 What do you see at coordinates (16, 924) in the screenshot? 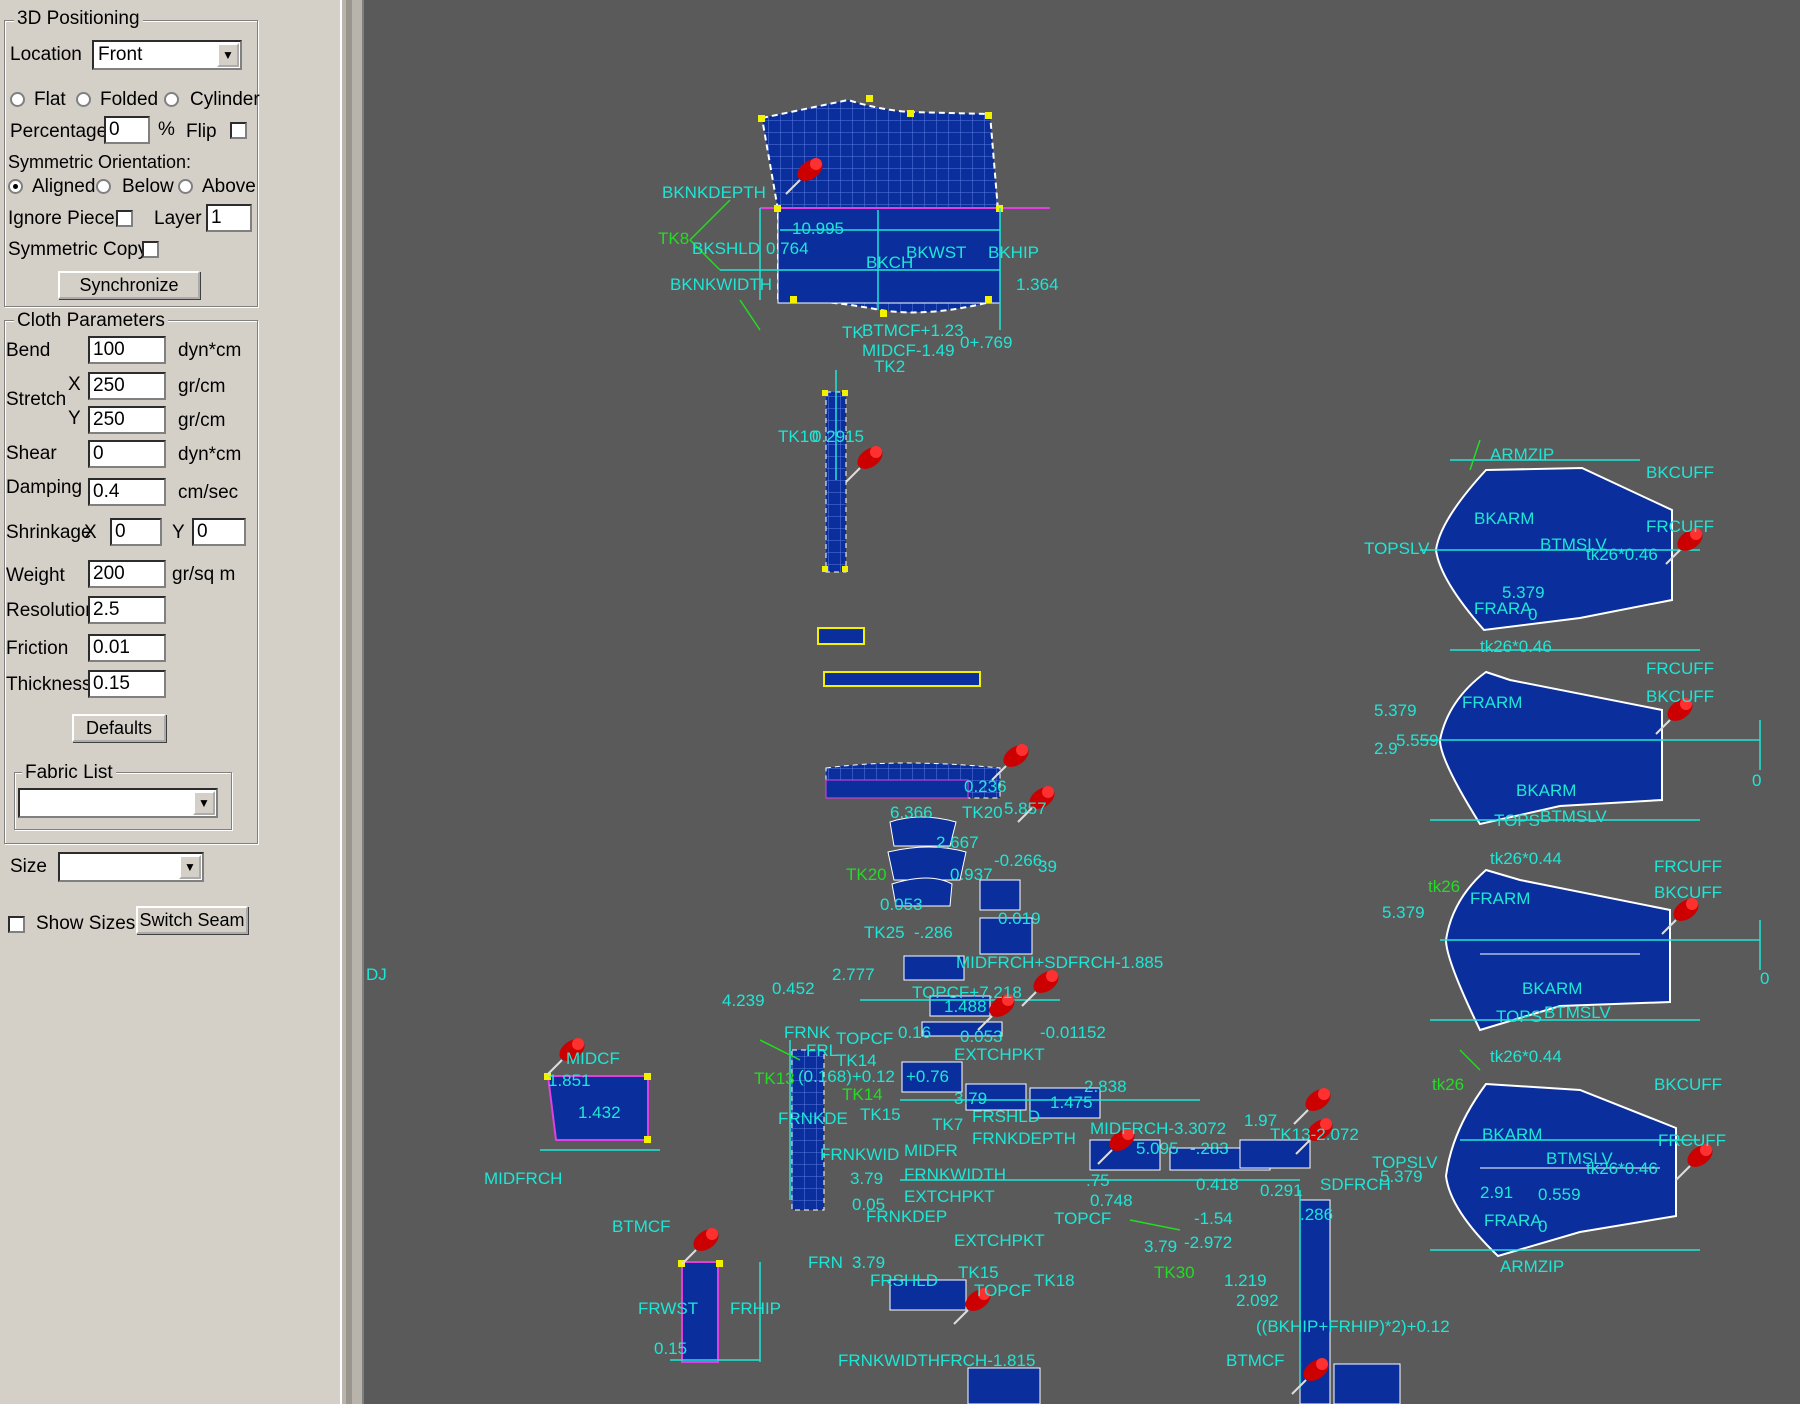
I see `show-sizes-checkbox` at bounding box center [16, 924].